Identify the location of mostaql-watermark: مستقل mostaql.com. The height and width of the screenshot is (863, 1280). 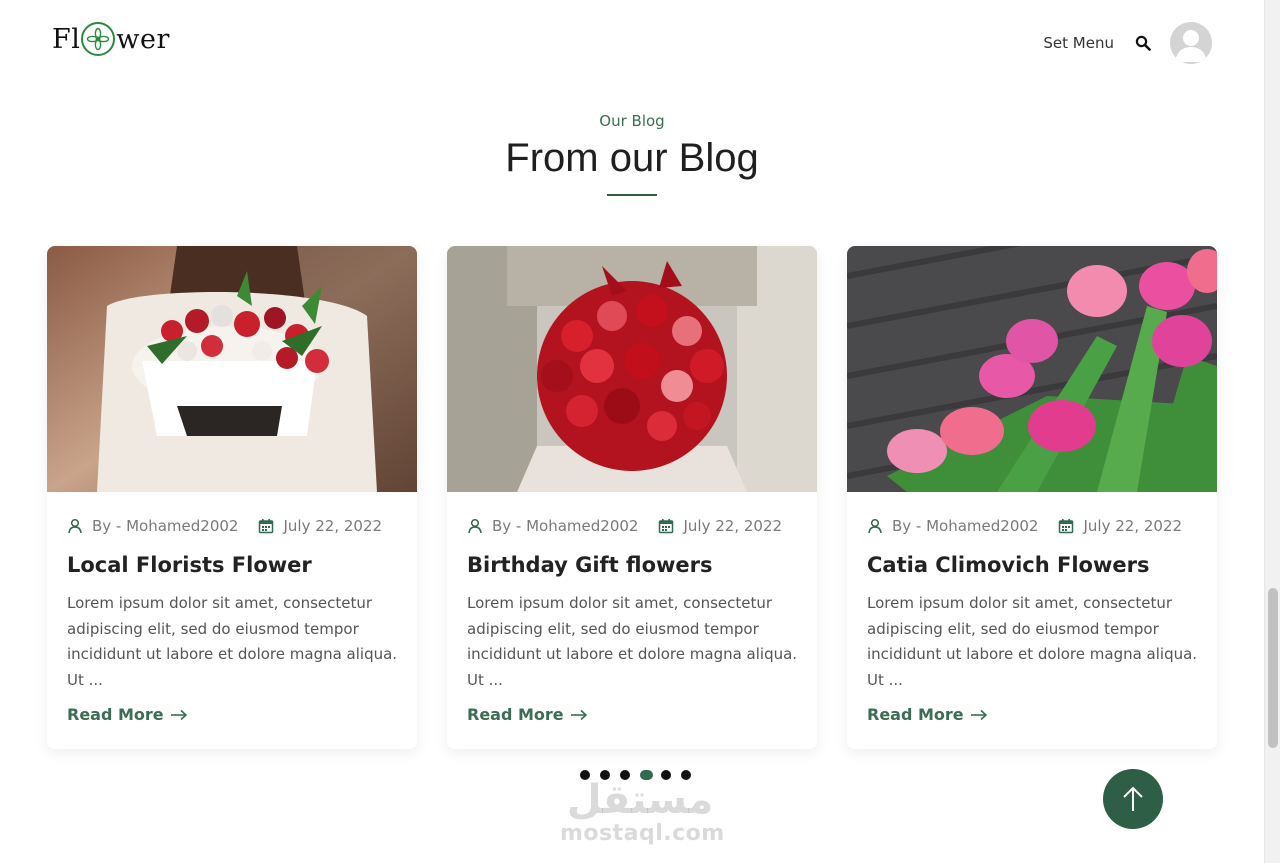
(642, 811).